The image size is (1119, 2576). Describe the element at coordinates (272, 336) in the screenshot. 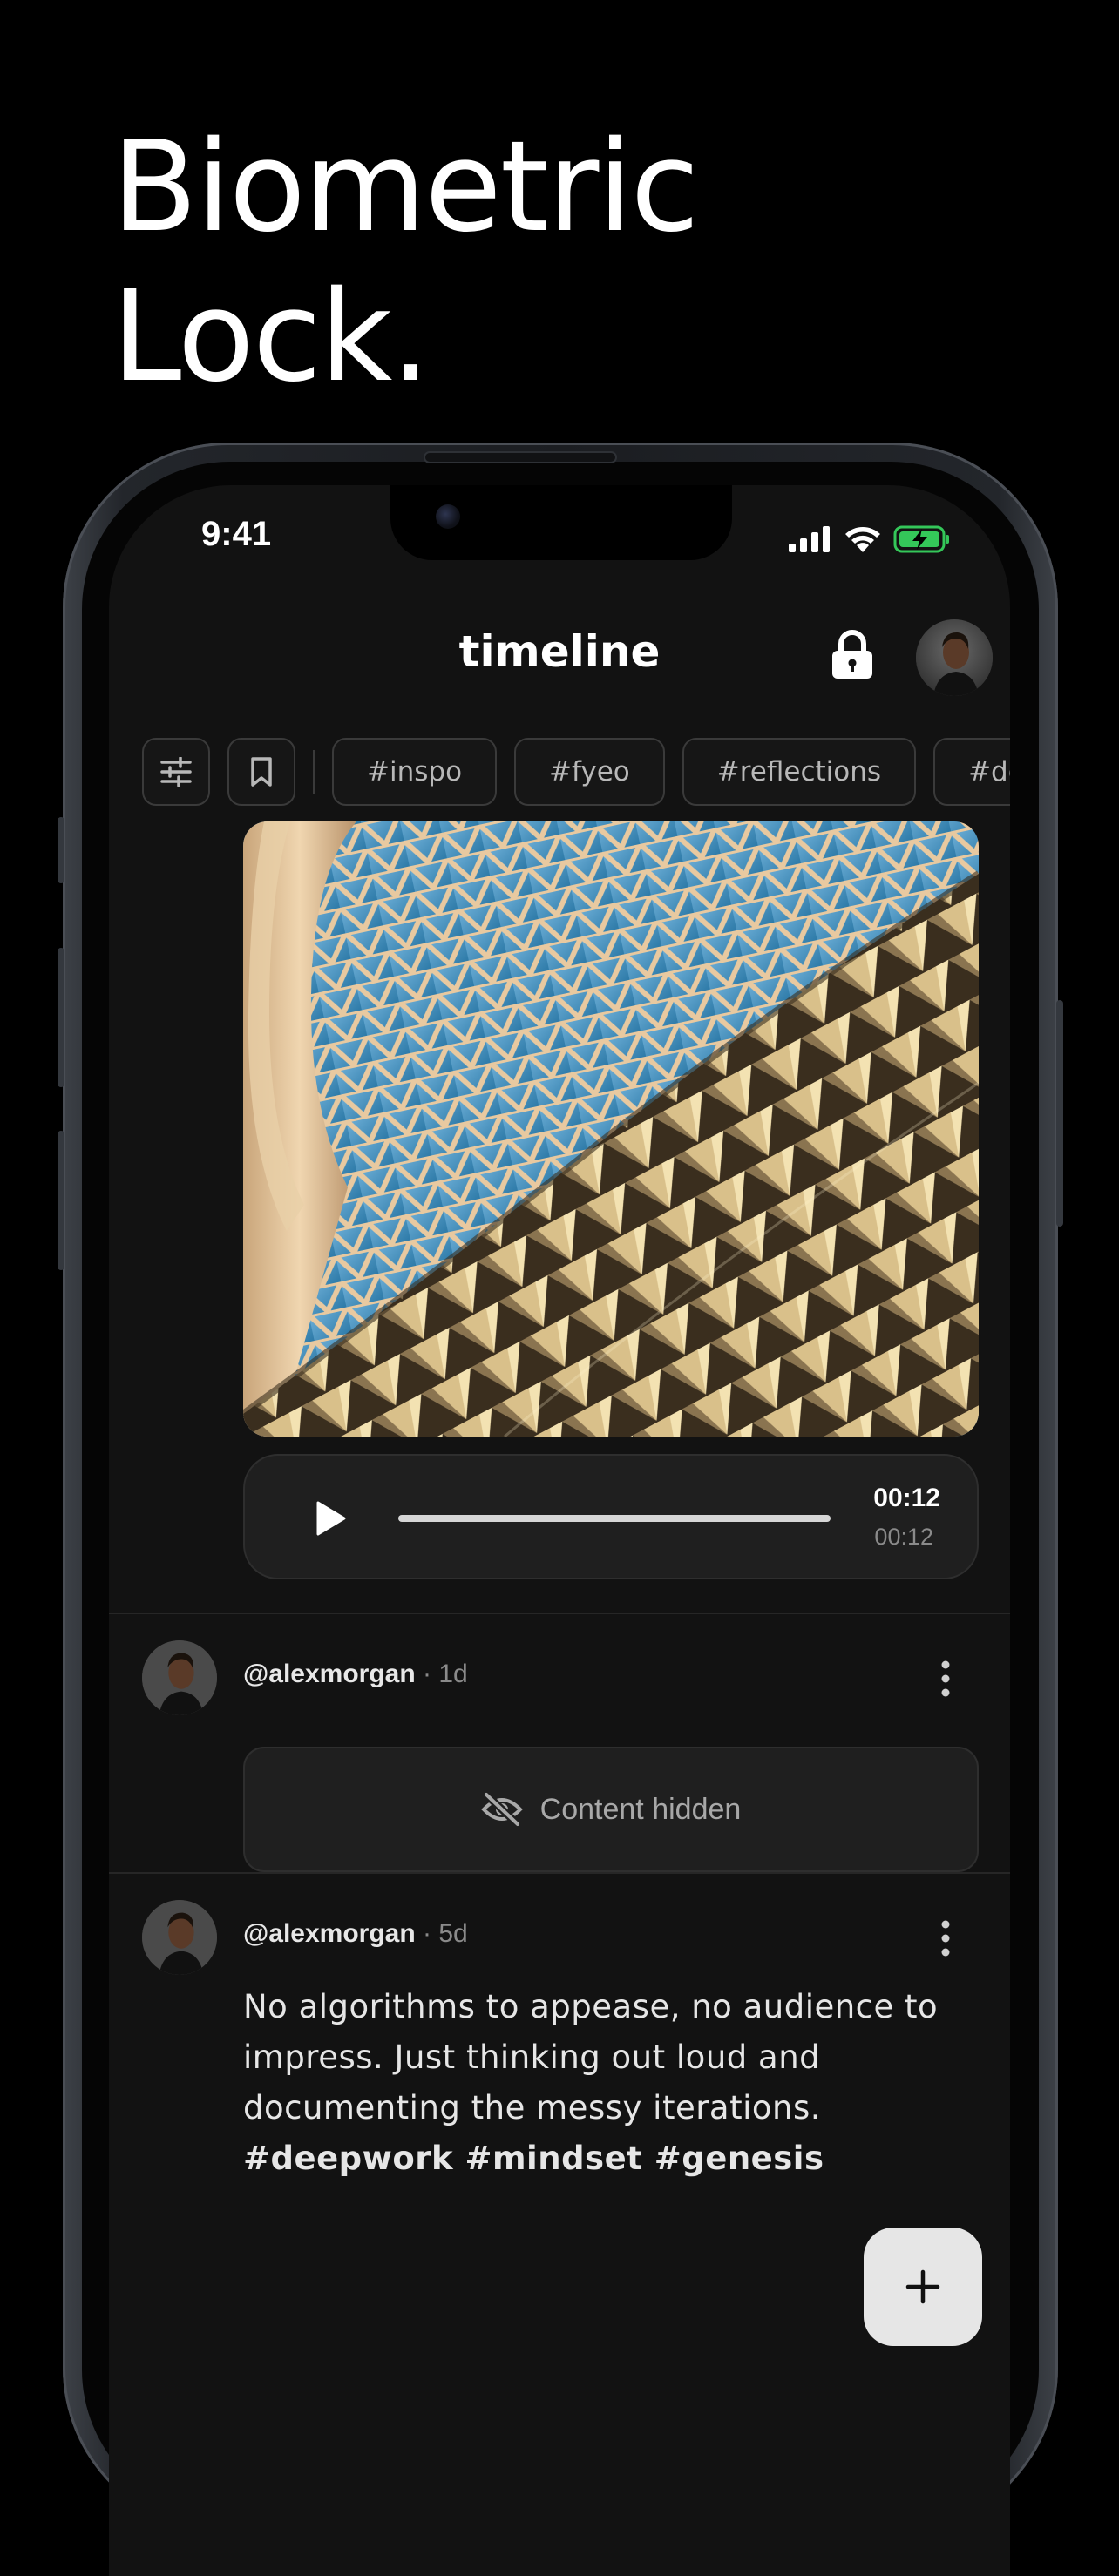

I see `headline-line-2: Lock.` at that location.